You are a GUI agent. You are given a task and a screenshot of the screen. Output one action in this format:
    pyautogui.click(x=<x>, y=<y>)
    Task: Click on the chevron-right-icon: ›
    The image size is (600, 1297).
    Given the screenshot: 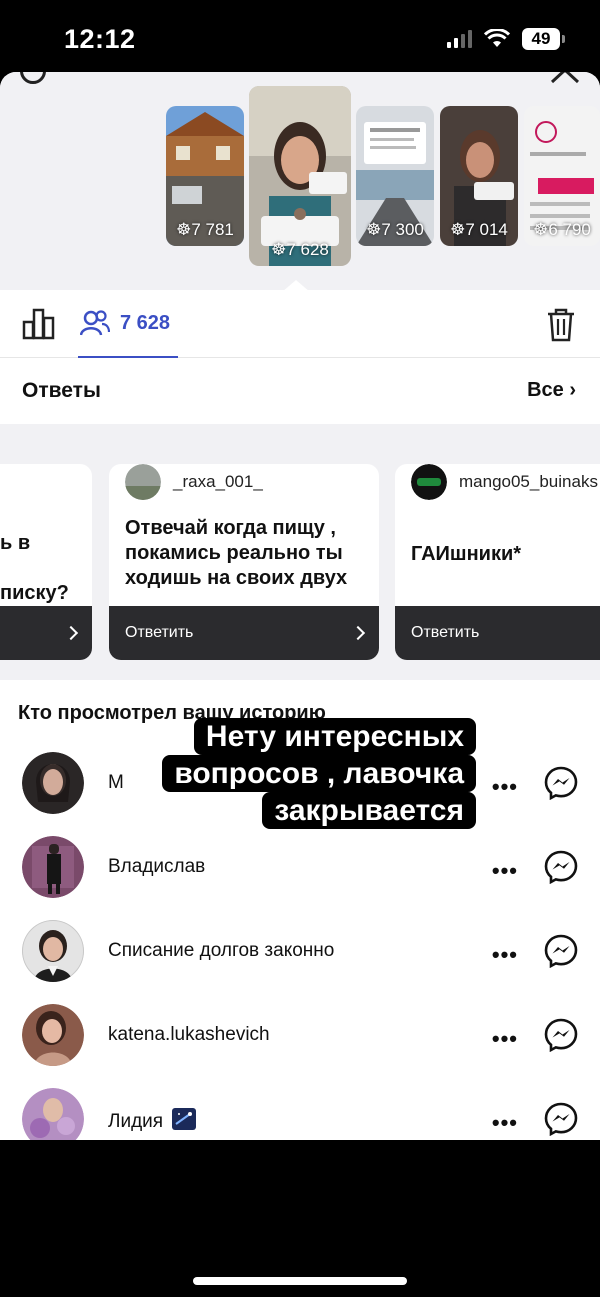 What is the action you would take?
    pyautogui.click(x=572, y=390)
    